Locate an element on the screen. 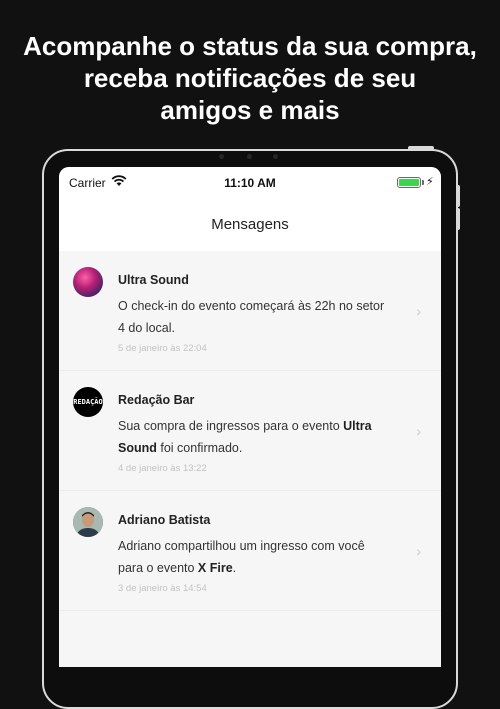 This screenshot has width=500, height=709. logo-text: REDAÇÃO is located at coordinates (88, 402).